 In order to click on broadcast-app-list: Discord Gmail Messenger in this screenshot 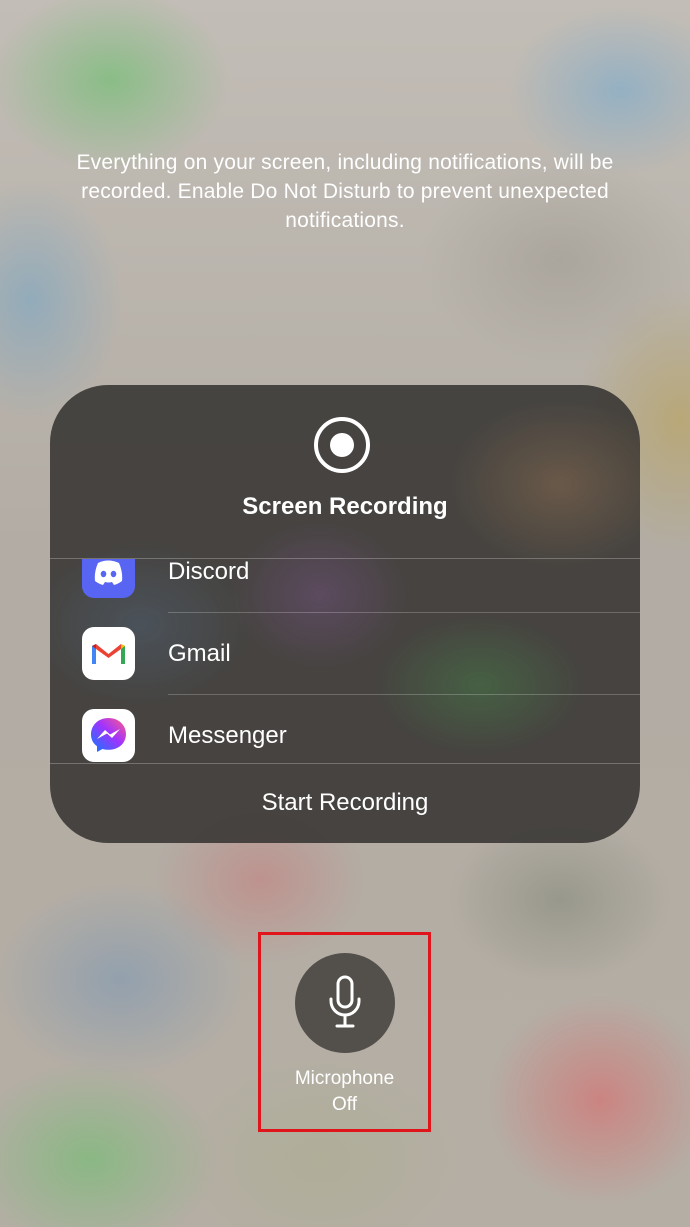, I will do `click(345, 661)`.